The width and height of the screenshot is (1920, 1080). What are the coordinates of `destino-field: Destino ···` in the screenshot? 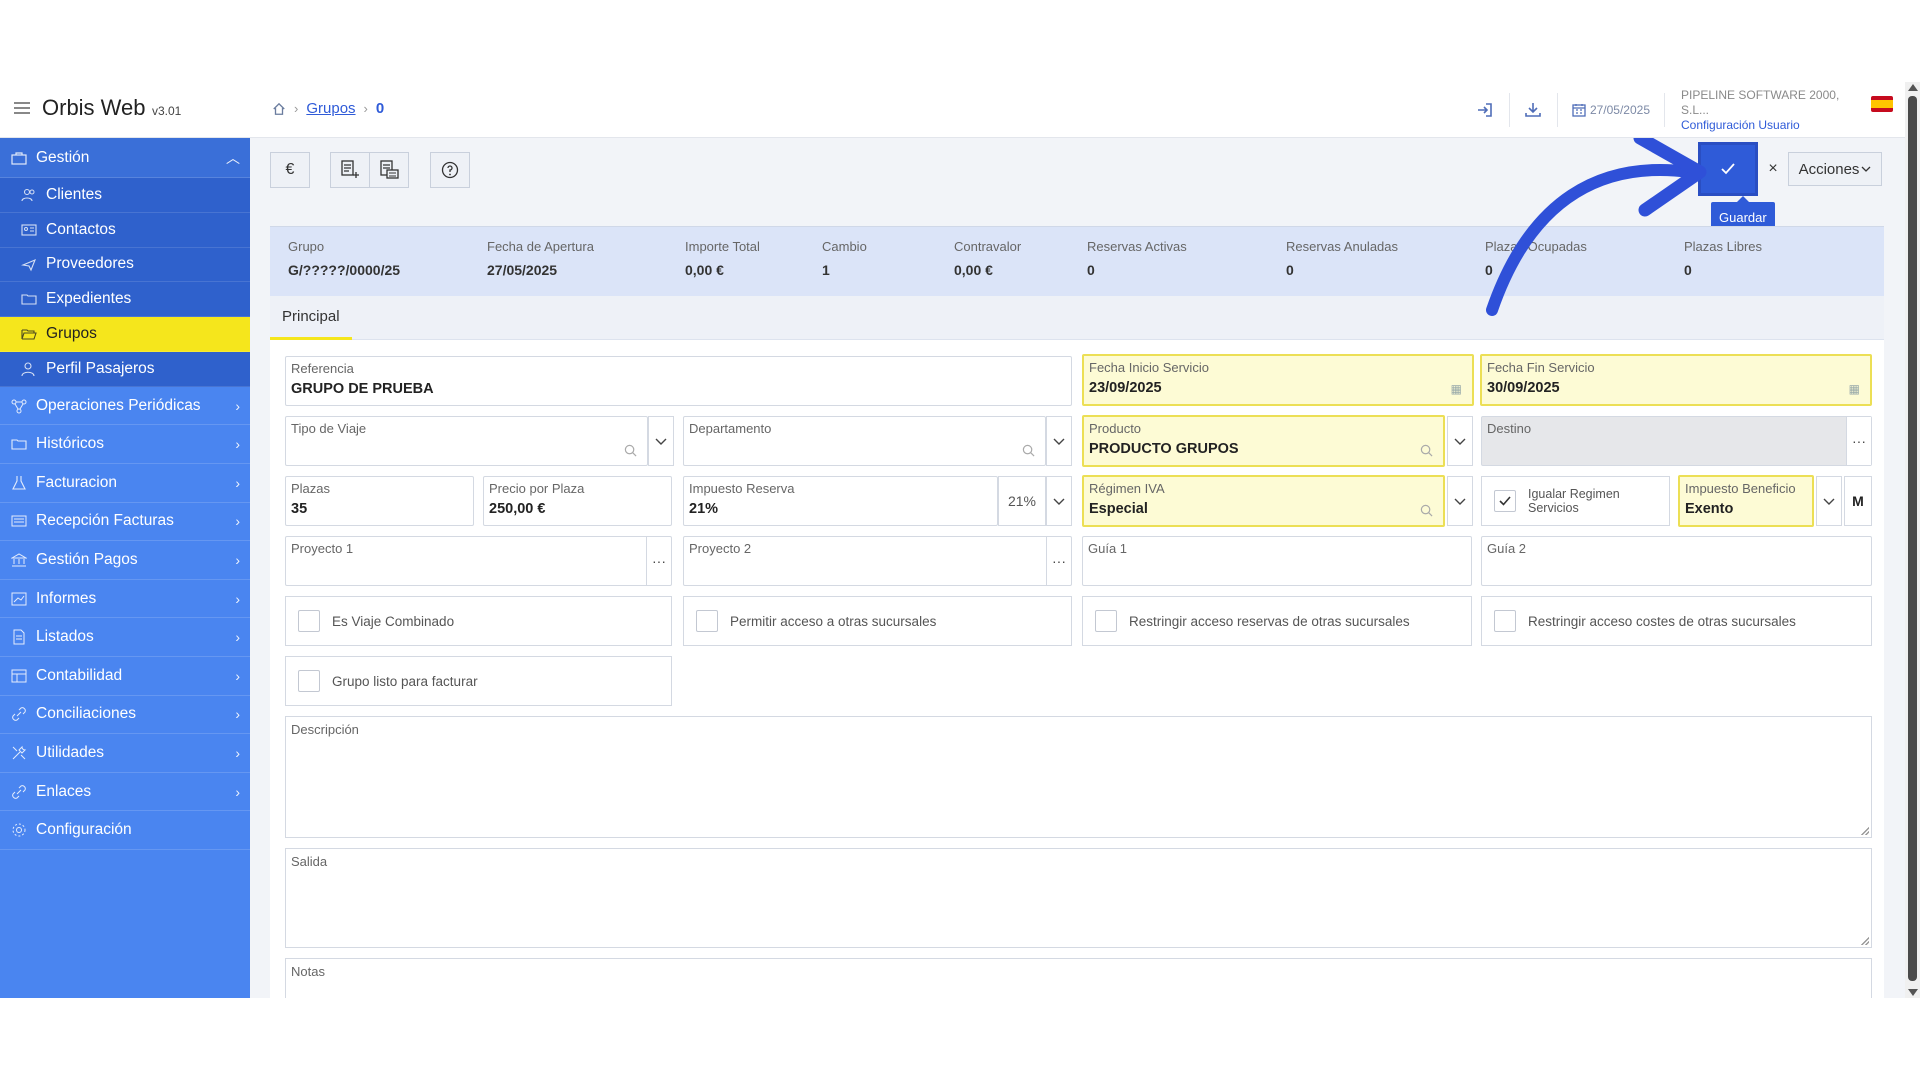 It's located at (1676, 441).